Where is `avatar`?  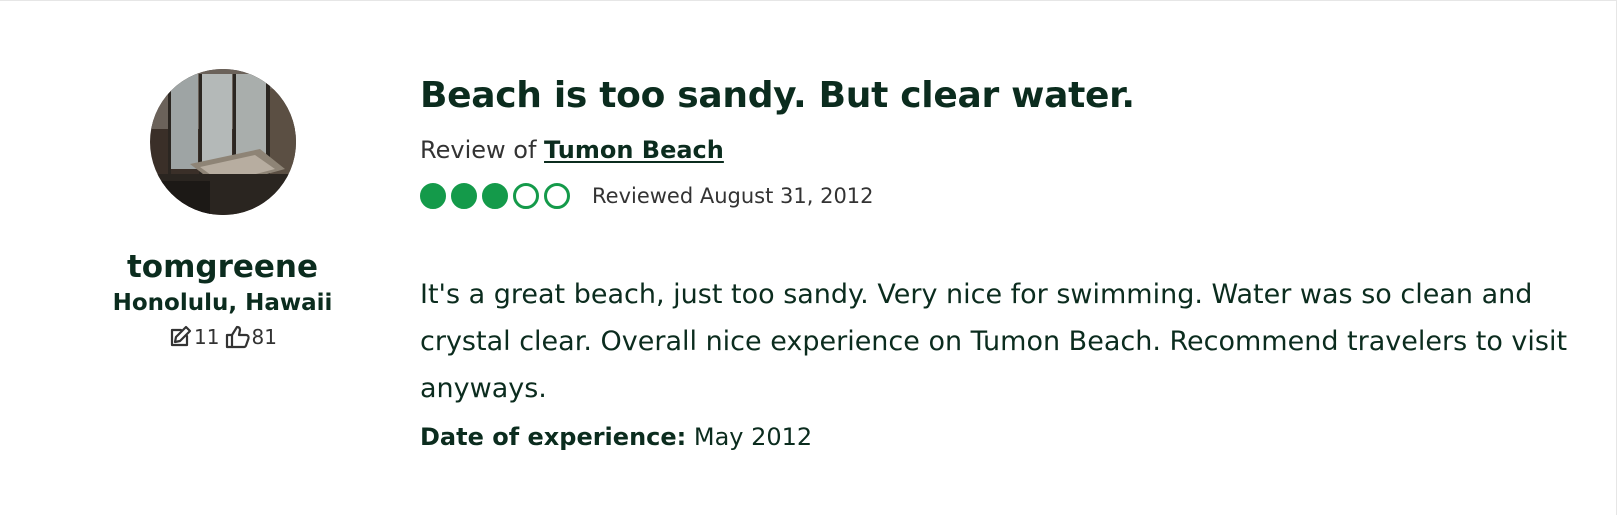 avatar is located at coordinates (222, 142).